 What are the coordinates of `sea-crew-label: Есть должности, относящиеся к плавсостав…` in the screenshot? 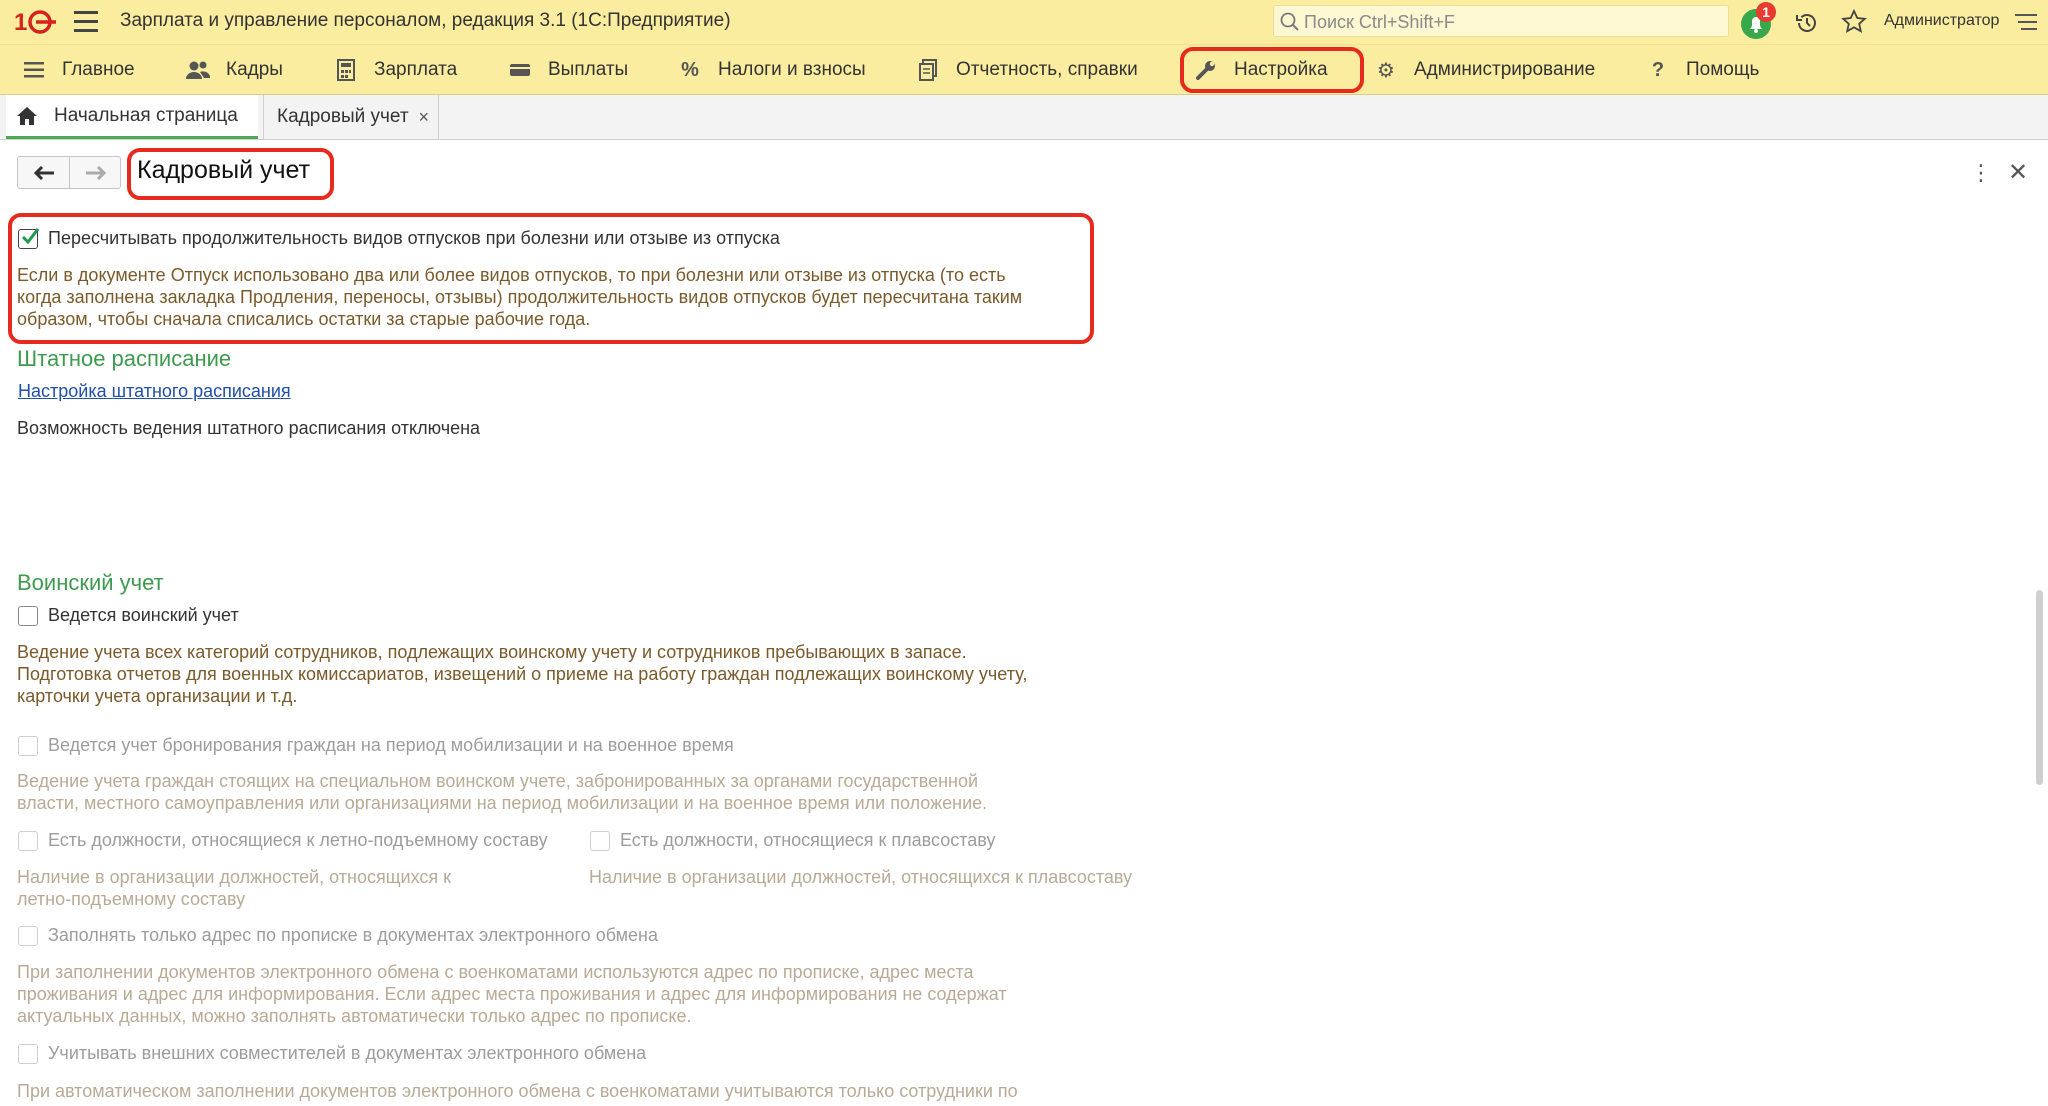 It's located at (808, 840).